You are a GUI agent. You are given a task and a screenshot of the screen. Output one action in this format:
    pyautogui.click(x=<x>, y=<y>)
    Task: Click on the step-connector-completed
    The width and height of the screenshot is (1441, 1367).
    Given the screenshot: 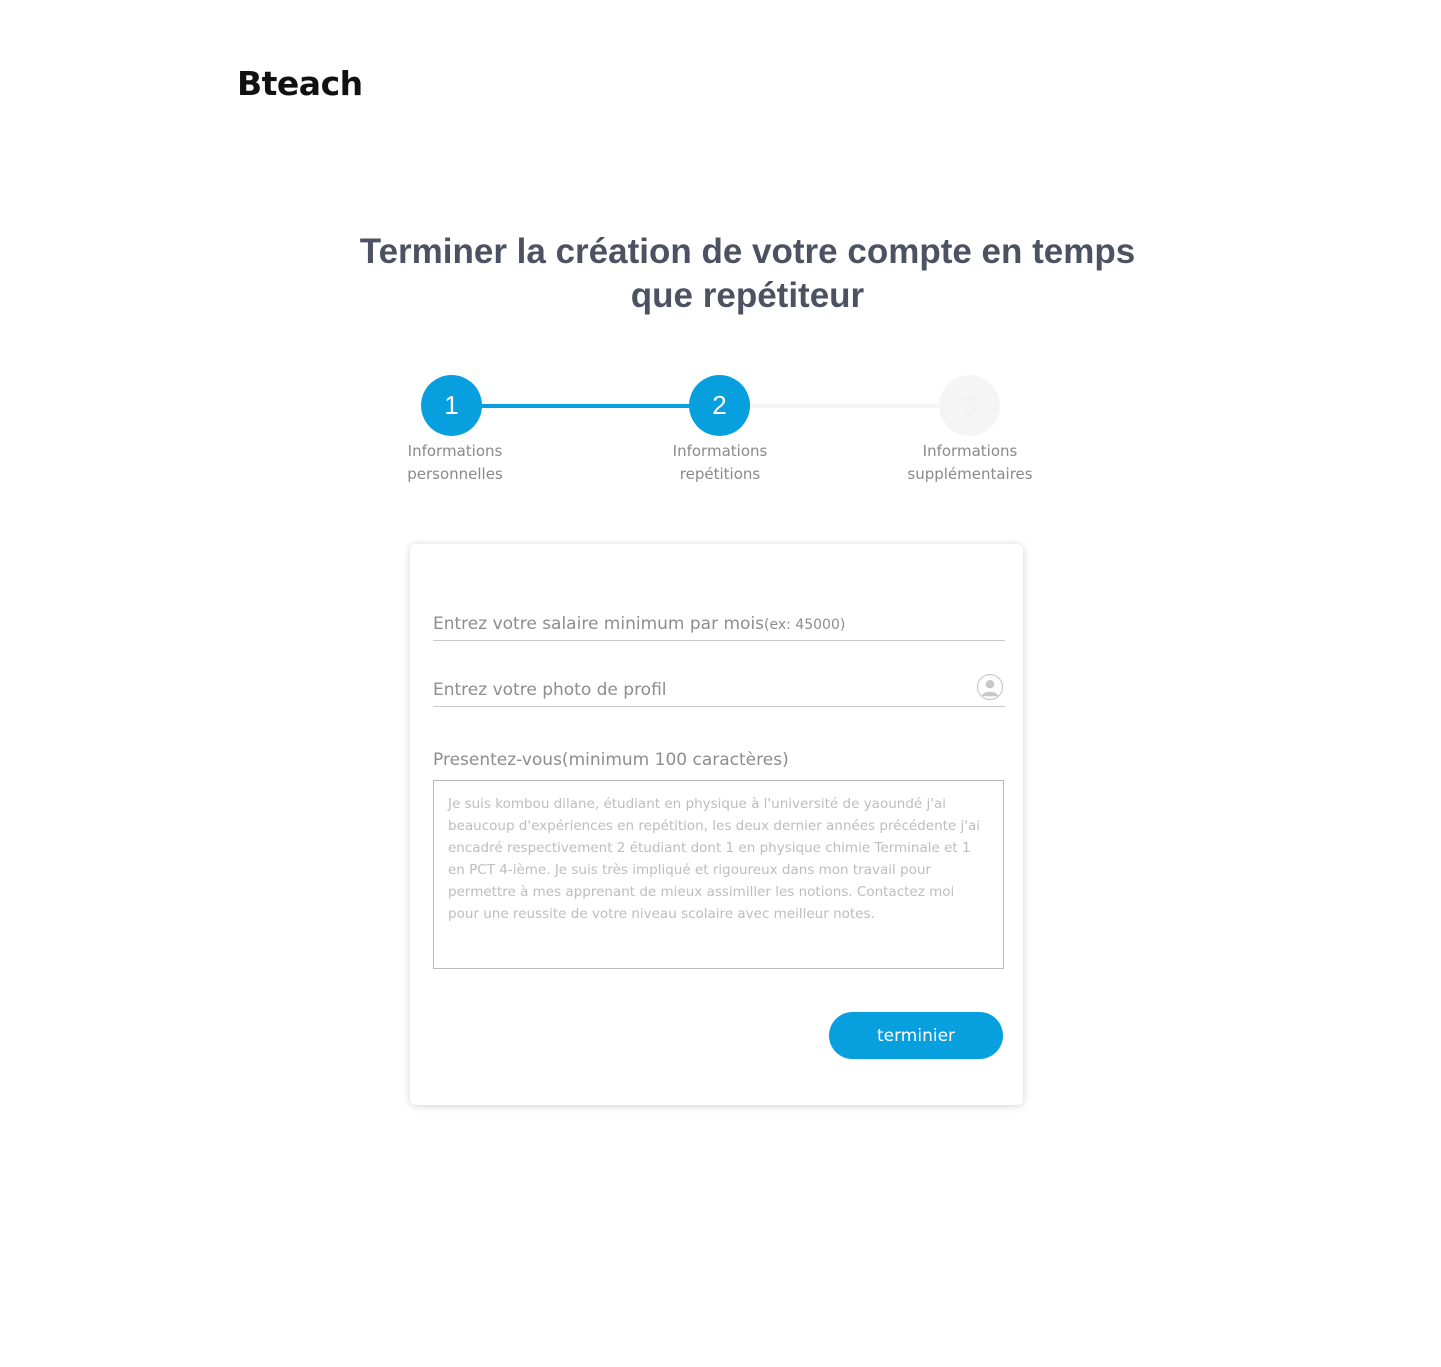 What is the action you would take?
    pyautogui.click(x=586, y=406)
    